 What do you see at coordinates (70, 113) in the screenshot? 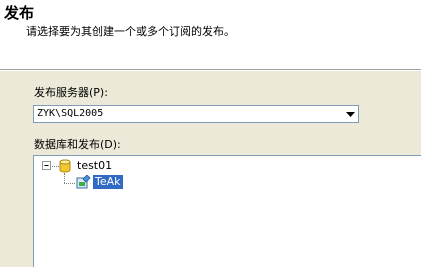
I see `publisher-server-value: ZYK\SQL2005` at bounding box center [70, 113].